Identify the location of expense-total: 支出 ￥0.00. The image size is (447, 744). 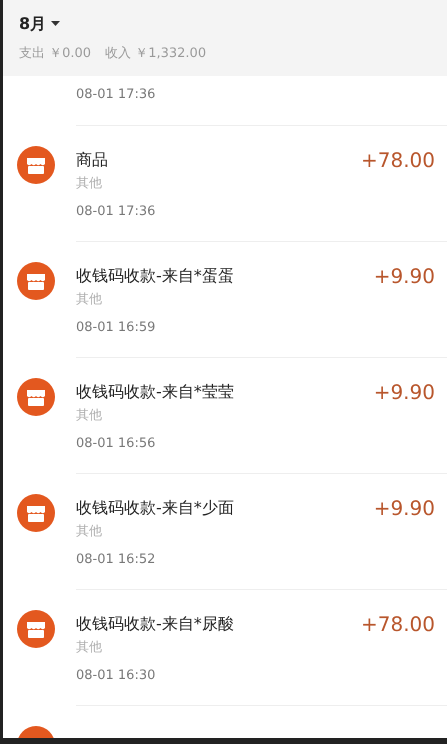
(55, 53).